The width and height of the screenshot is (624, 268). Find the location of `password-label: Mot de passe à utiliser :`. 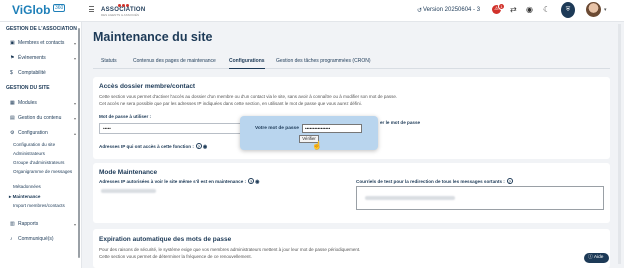

password-label: Mot de passe à utiliser : is located at coordinates (125, 116).